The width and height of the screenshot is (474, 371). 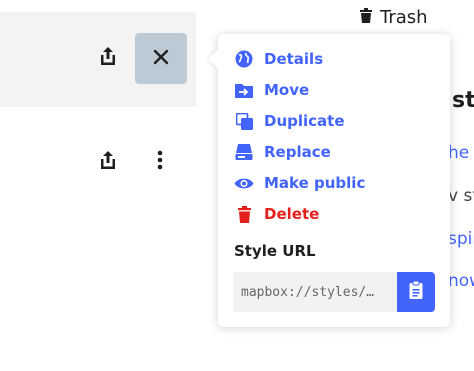 What do you see at coordinates (244, 152) in the screenshot?
I see `replace-icon` at bounding box center [244, 152].